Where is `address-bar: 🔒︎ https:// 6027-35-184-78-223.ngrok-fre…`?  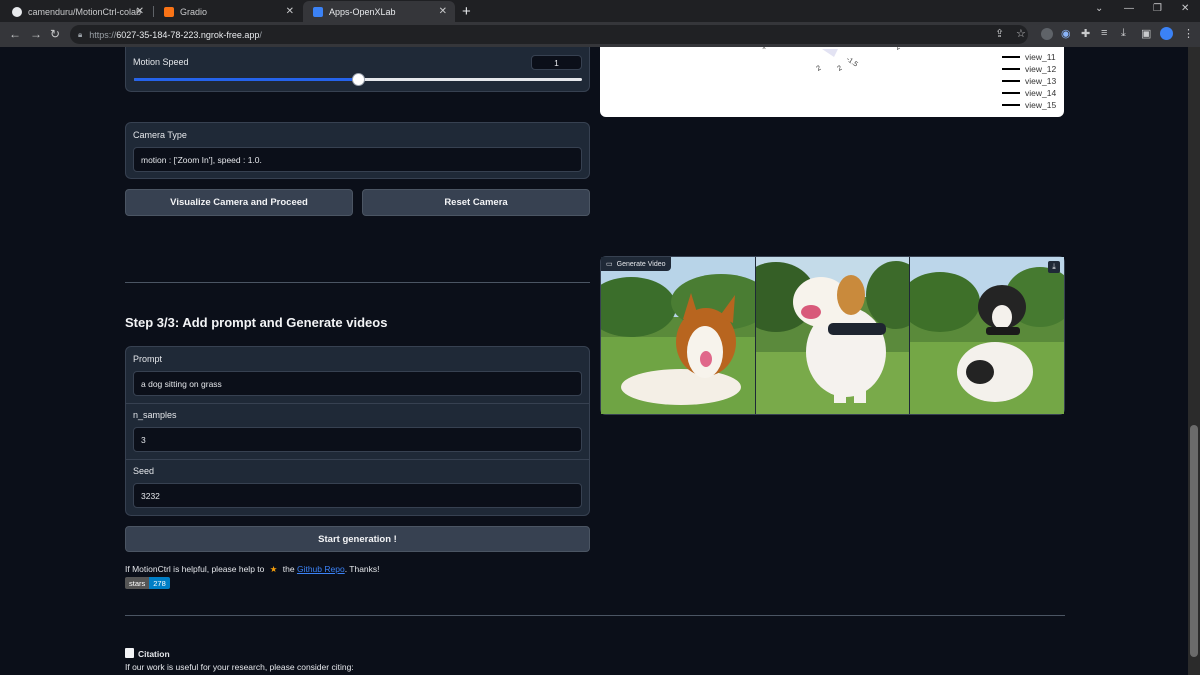
address-bar: 🔒︎ https:// 6027-35-184-78-223.ngrok-fre… is located at coordinates (549, 34).